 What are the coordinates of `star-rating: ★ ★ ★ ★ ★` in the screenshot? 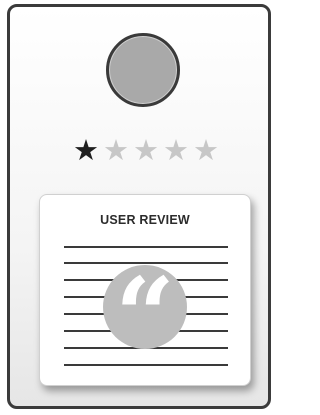 It's located at (147, 150).